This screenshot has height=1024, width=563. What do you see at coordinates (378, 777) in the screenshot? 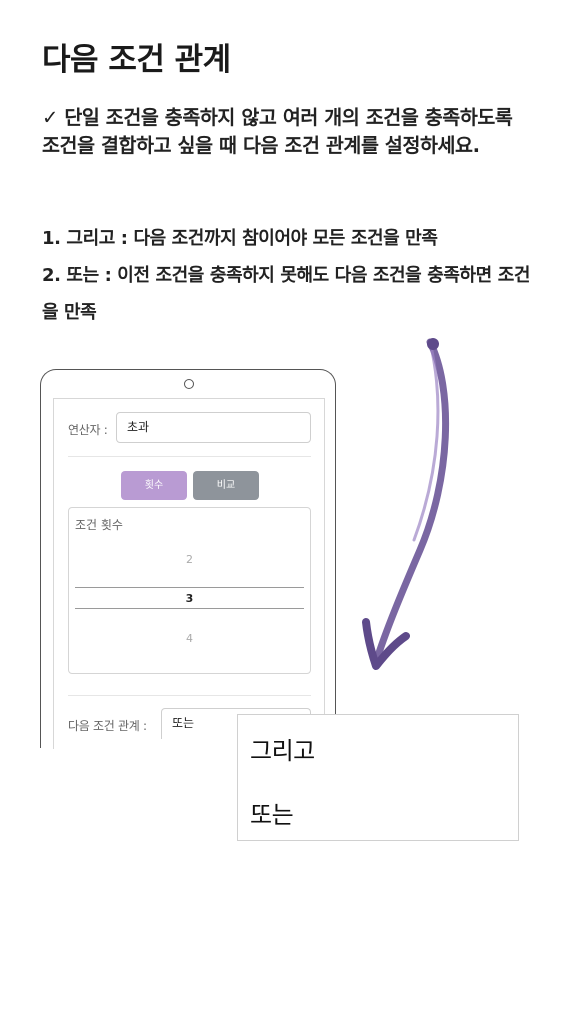
I see `relation-dropdown-menu: 그리고 또는` at bounding box center [378, 777].